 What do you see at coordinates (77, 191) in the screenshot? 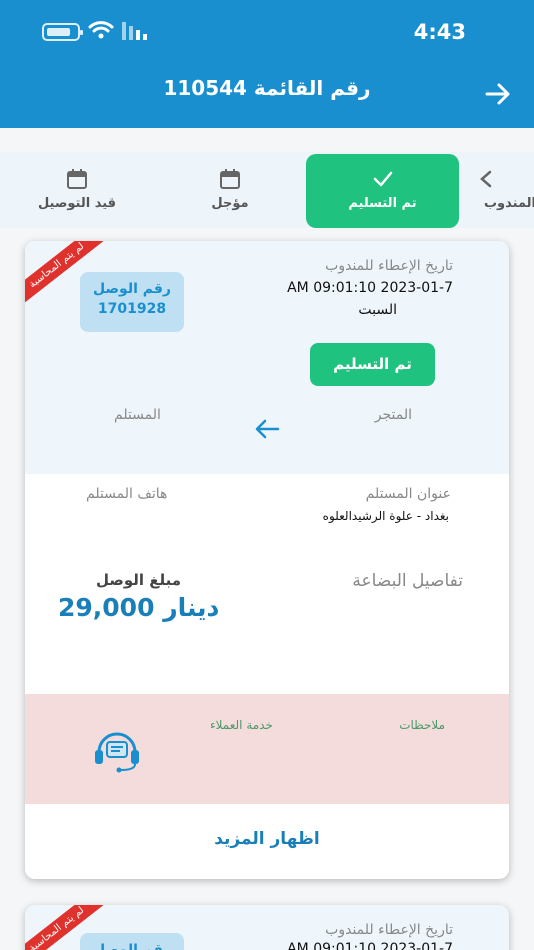
I see `tab-in-delivery: قيد التوصيل` at bounding box center [77, 191].